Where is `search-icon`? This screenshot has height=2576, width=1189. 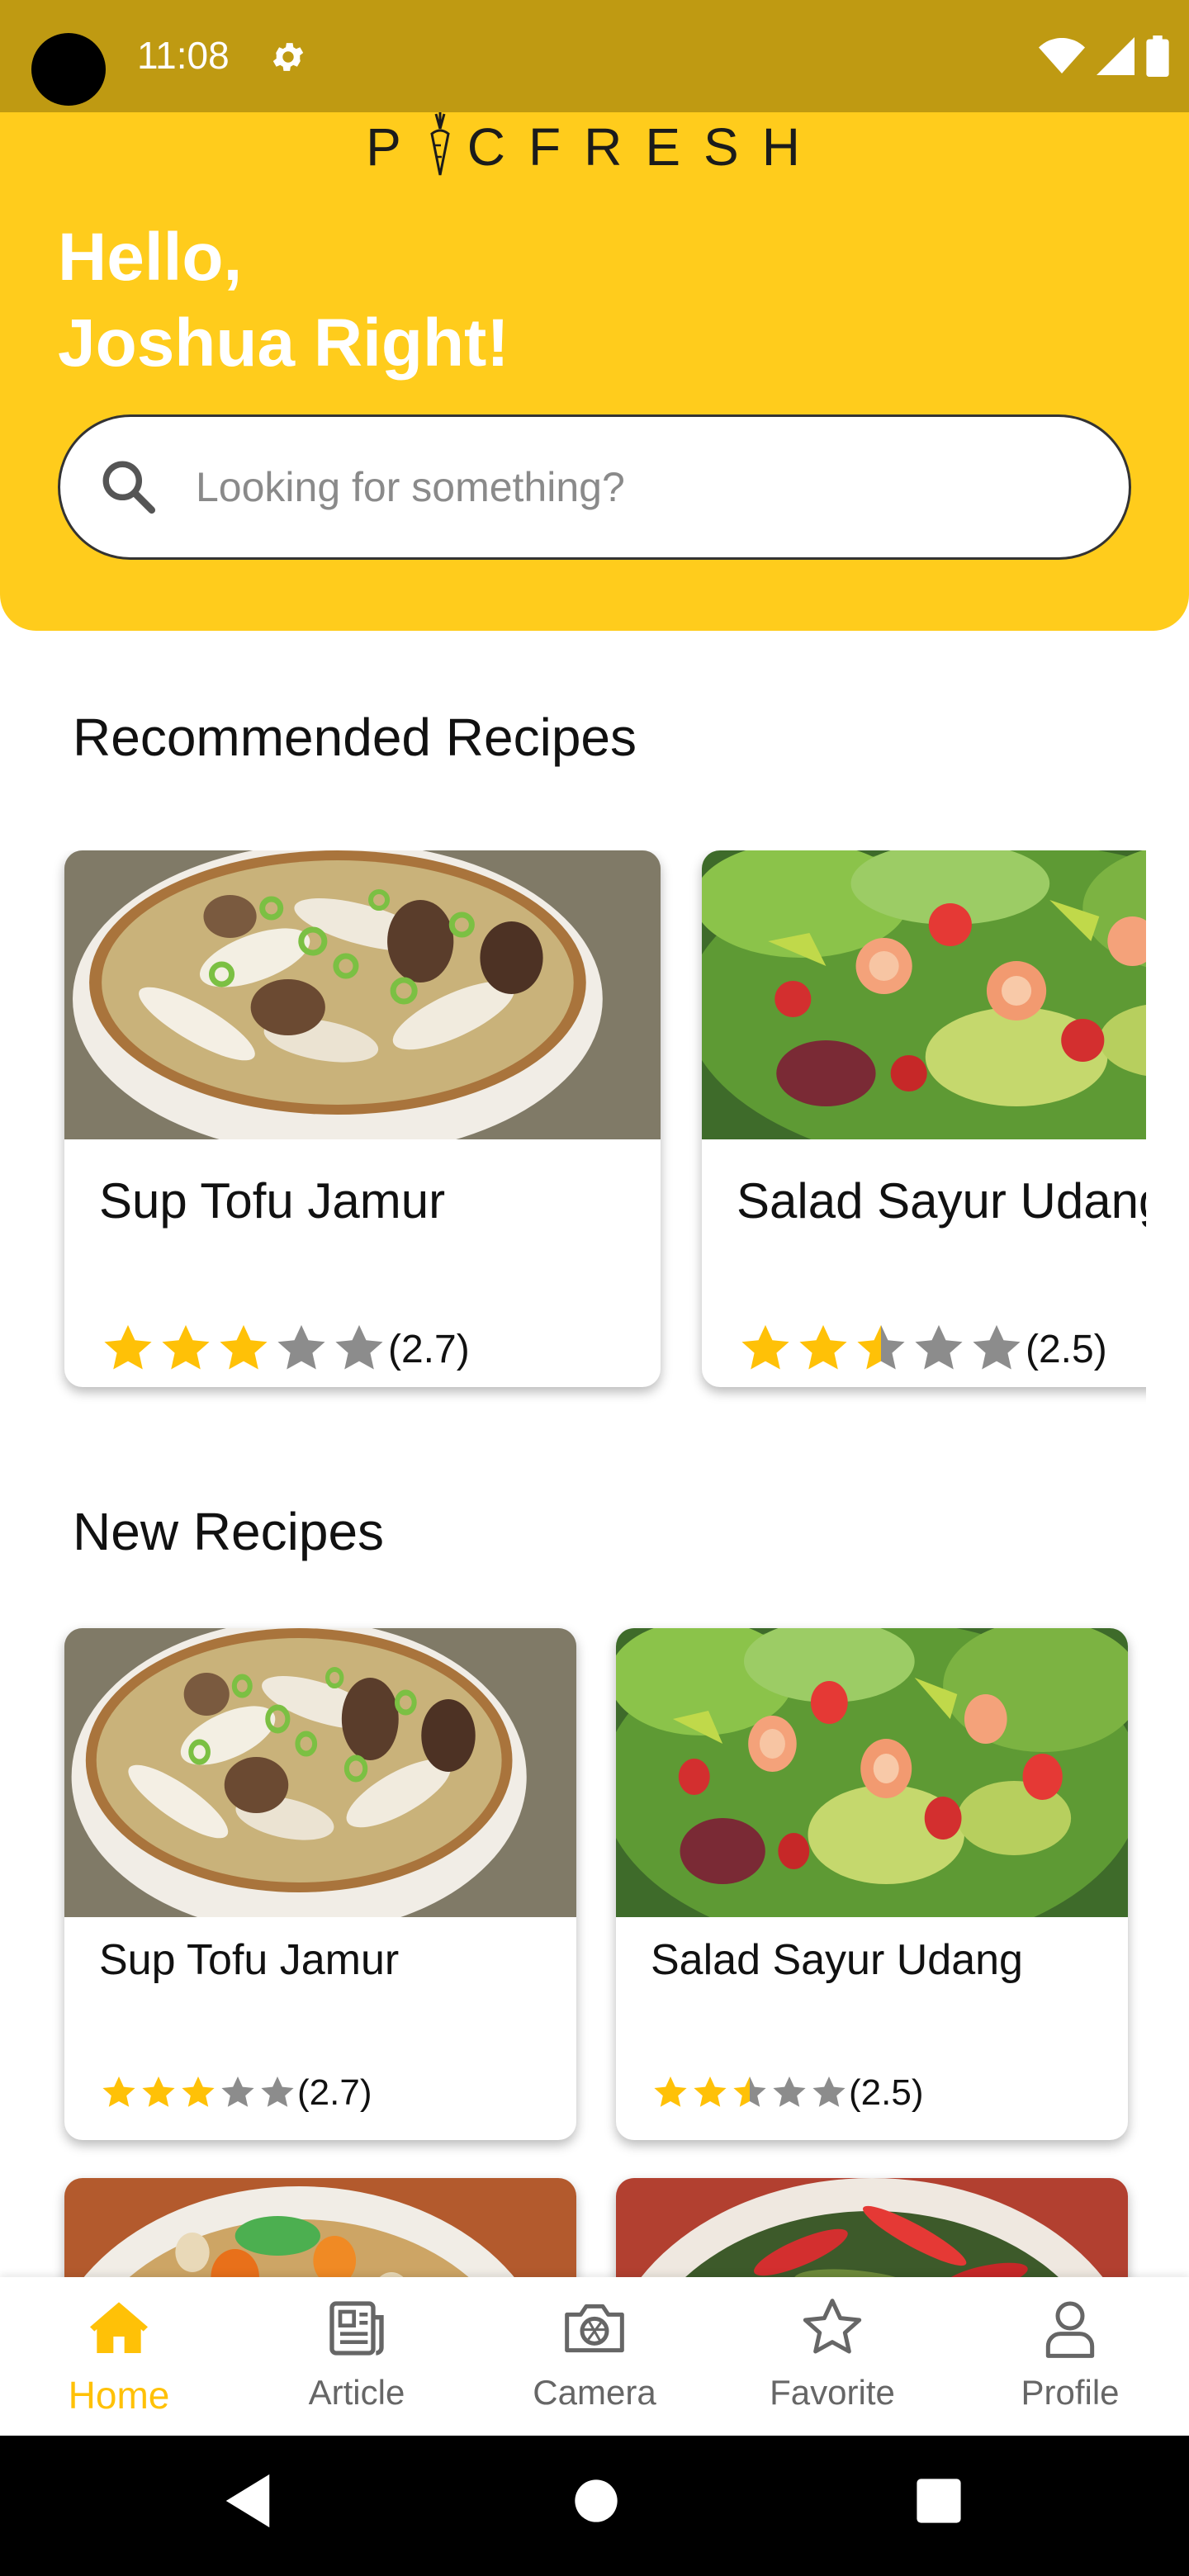 search-icon is located at coordinates (129, 487).